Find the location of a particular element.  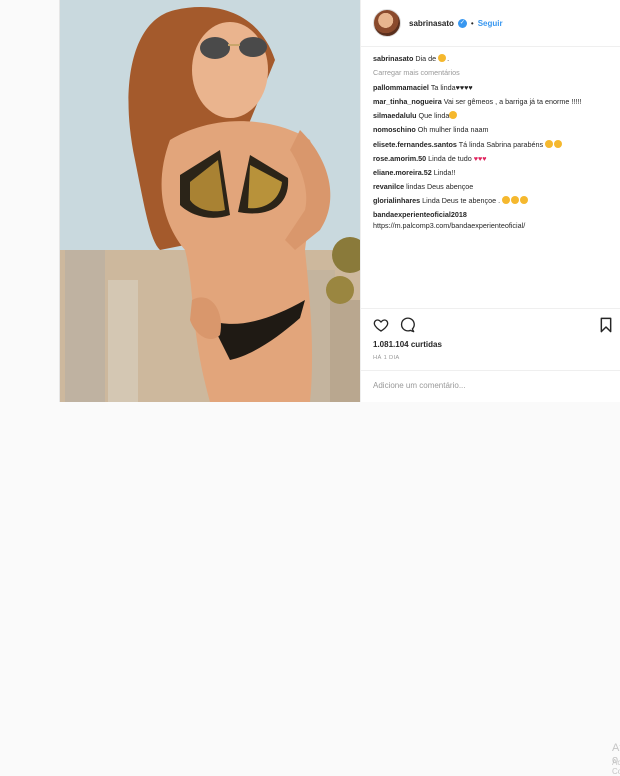

comment-icon is located at coordinates (407, 327).